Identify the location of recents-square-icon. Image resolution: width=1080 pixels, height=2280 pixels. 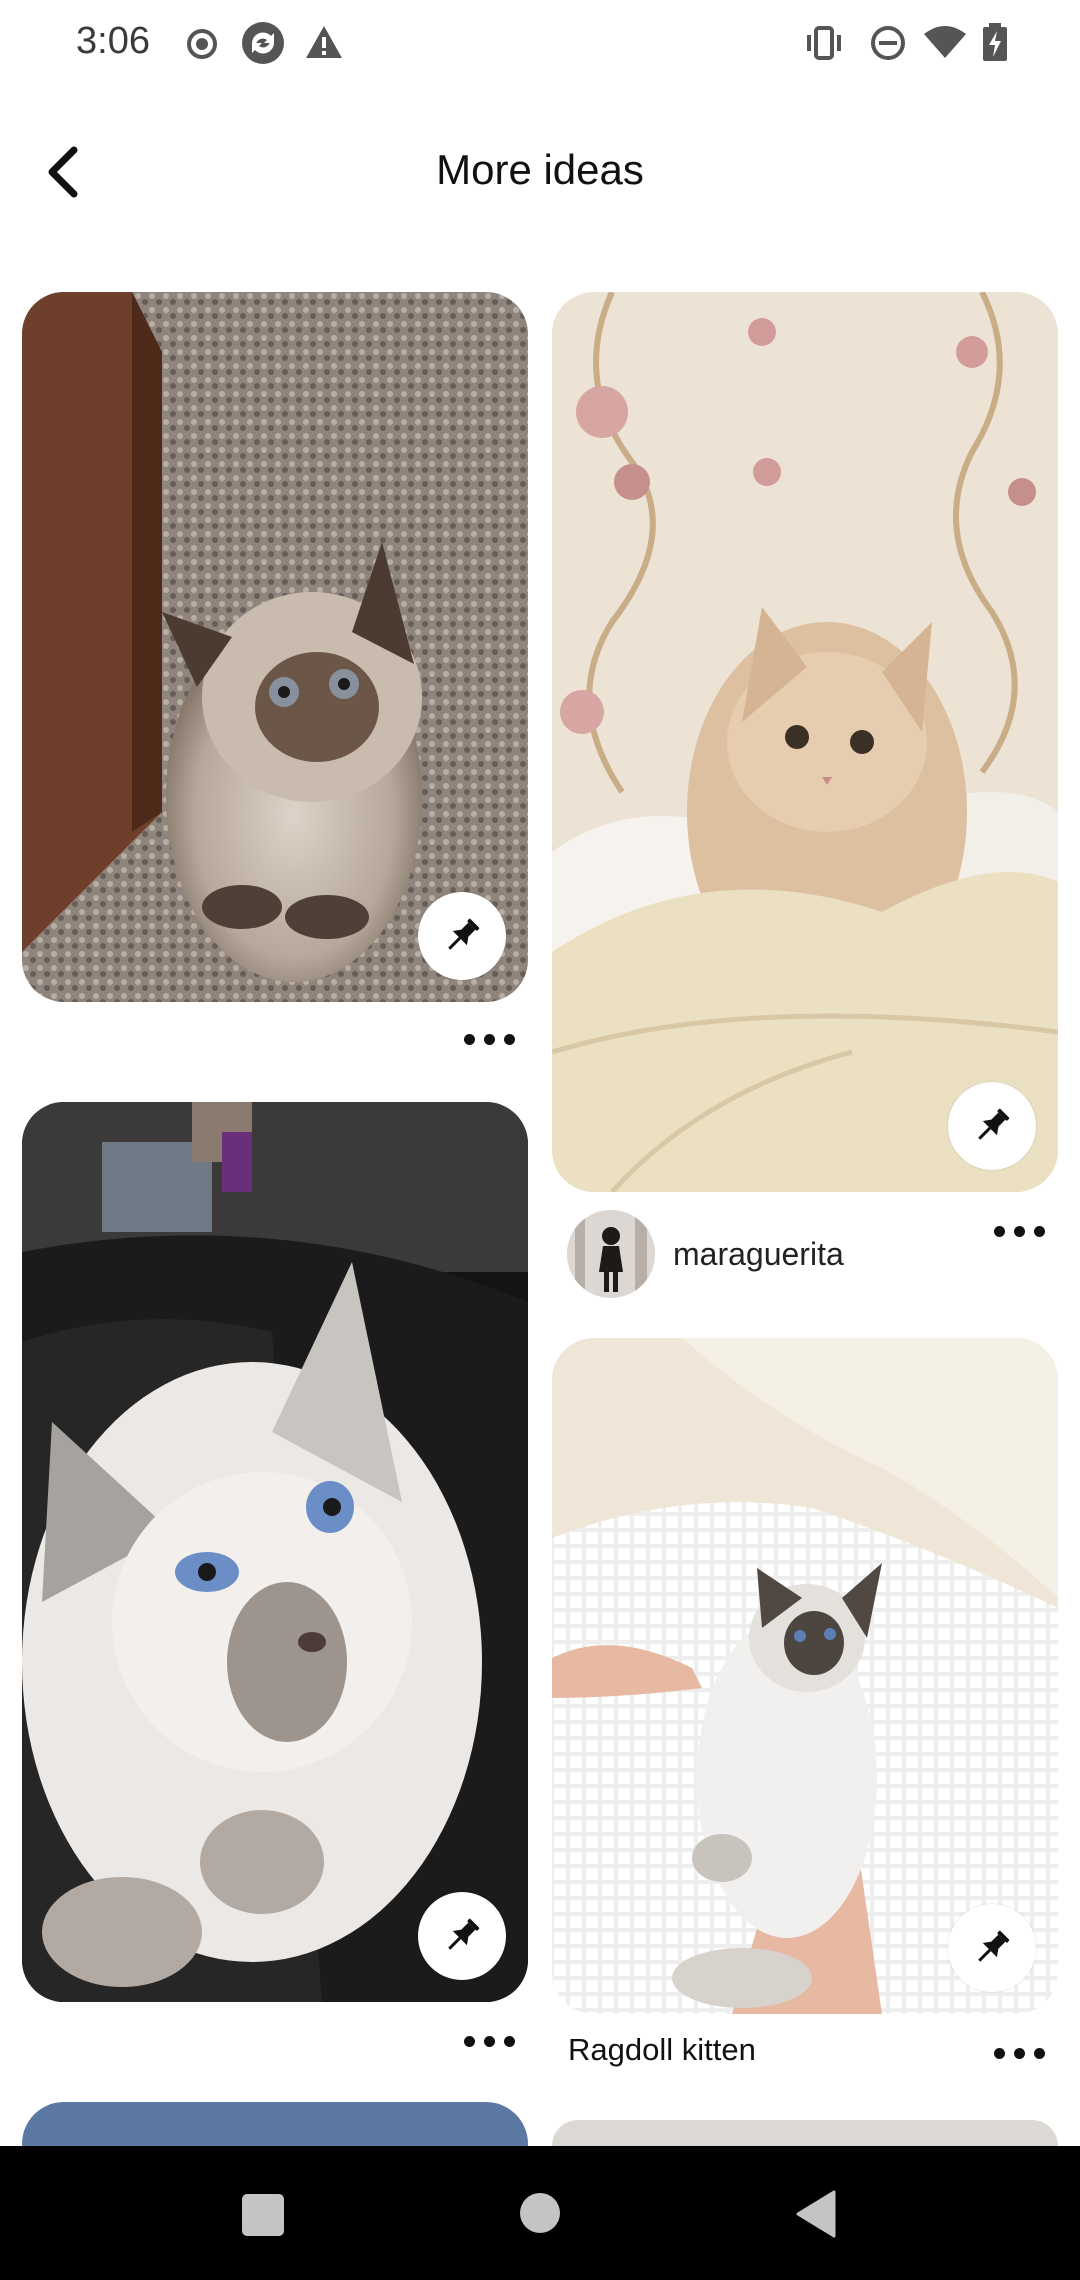
(263, 2215).